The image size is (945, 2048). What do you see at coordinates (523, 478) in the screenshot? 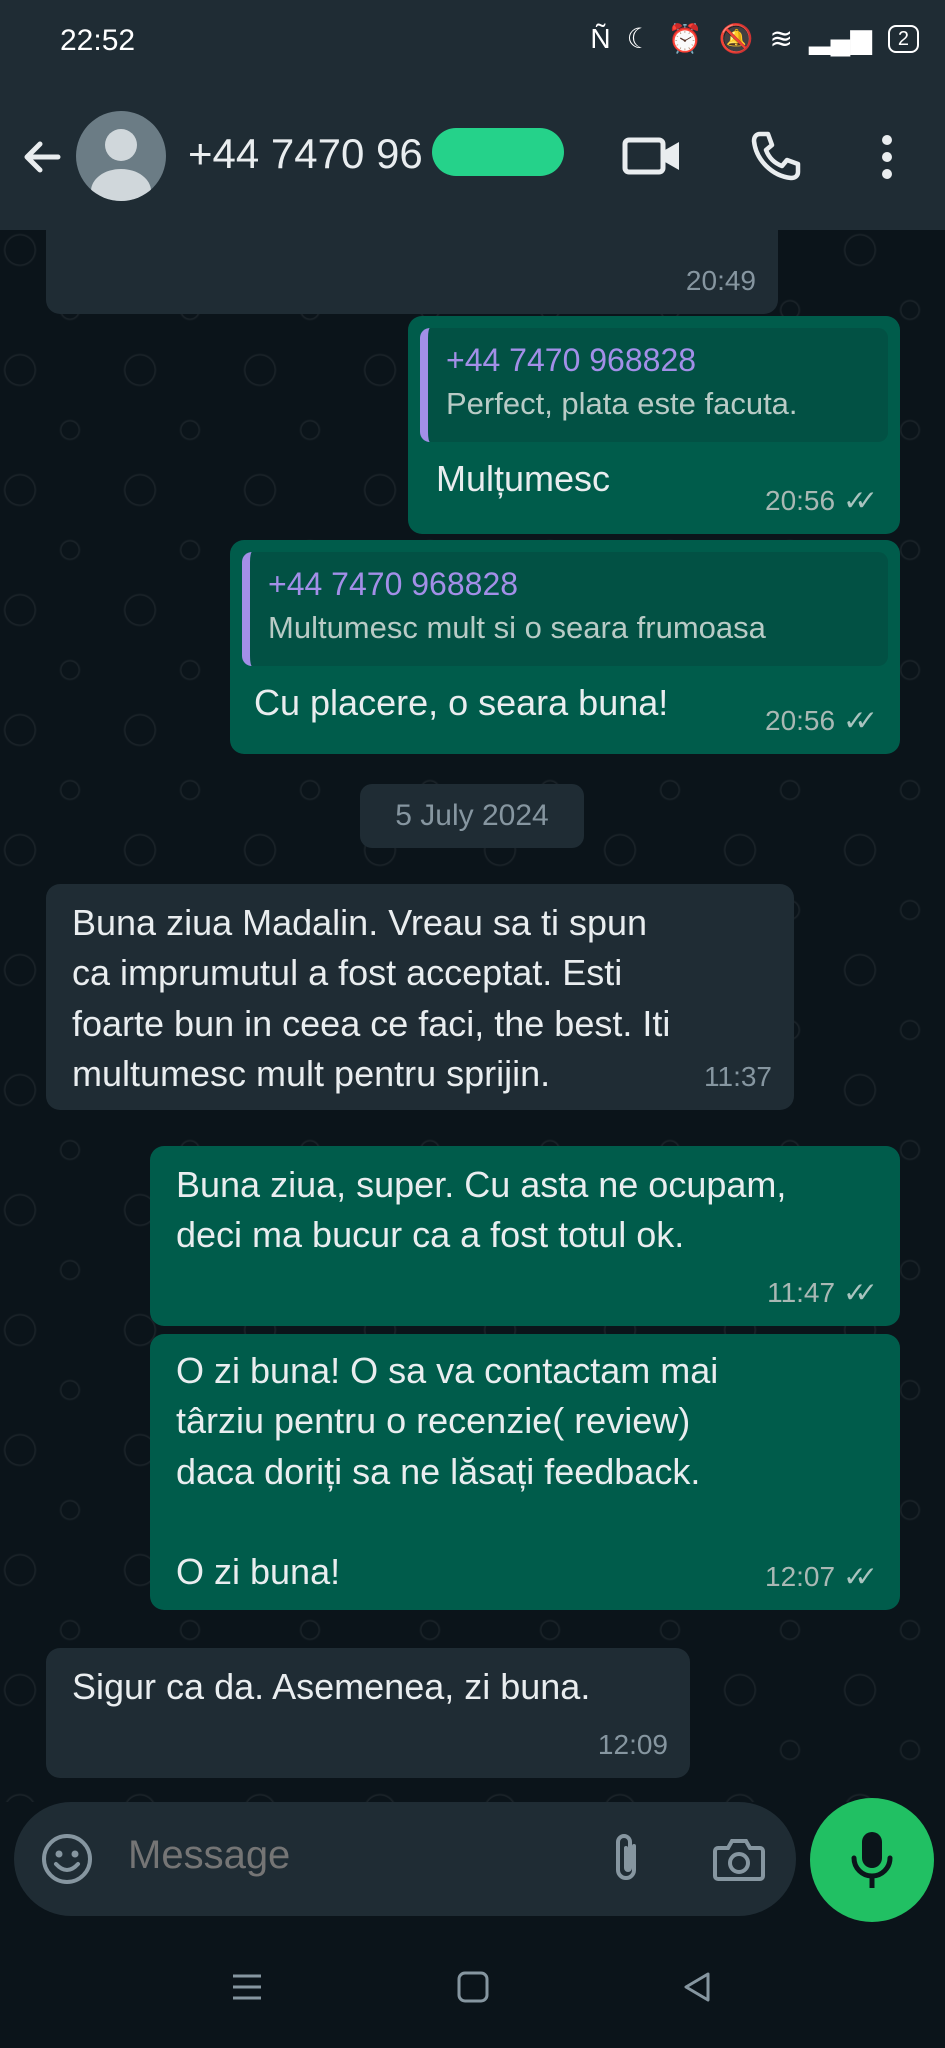
I see `message-text: Mulțumesc` at bounding box center [523, 478].